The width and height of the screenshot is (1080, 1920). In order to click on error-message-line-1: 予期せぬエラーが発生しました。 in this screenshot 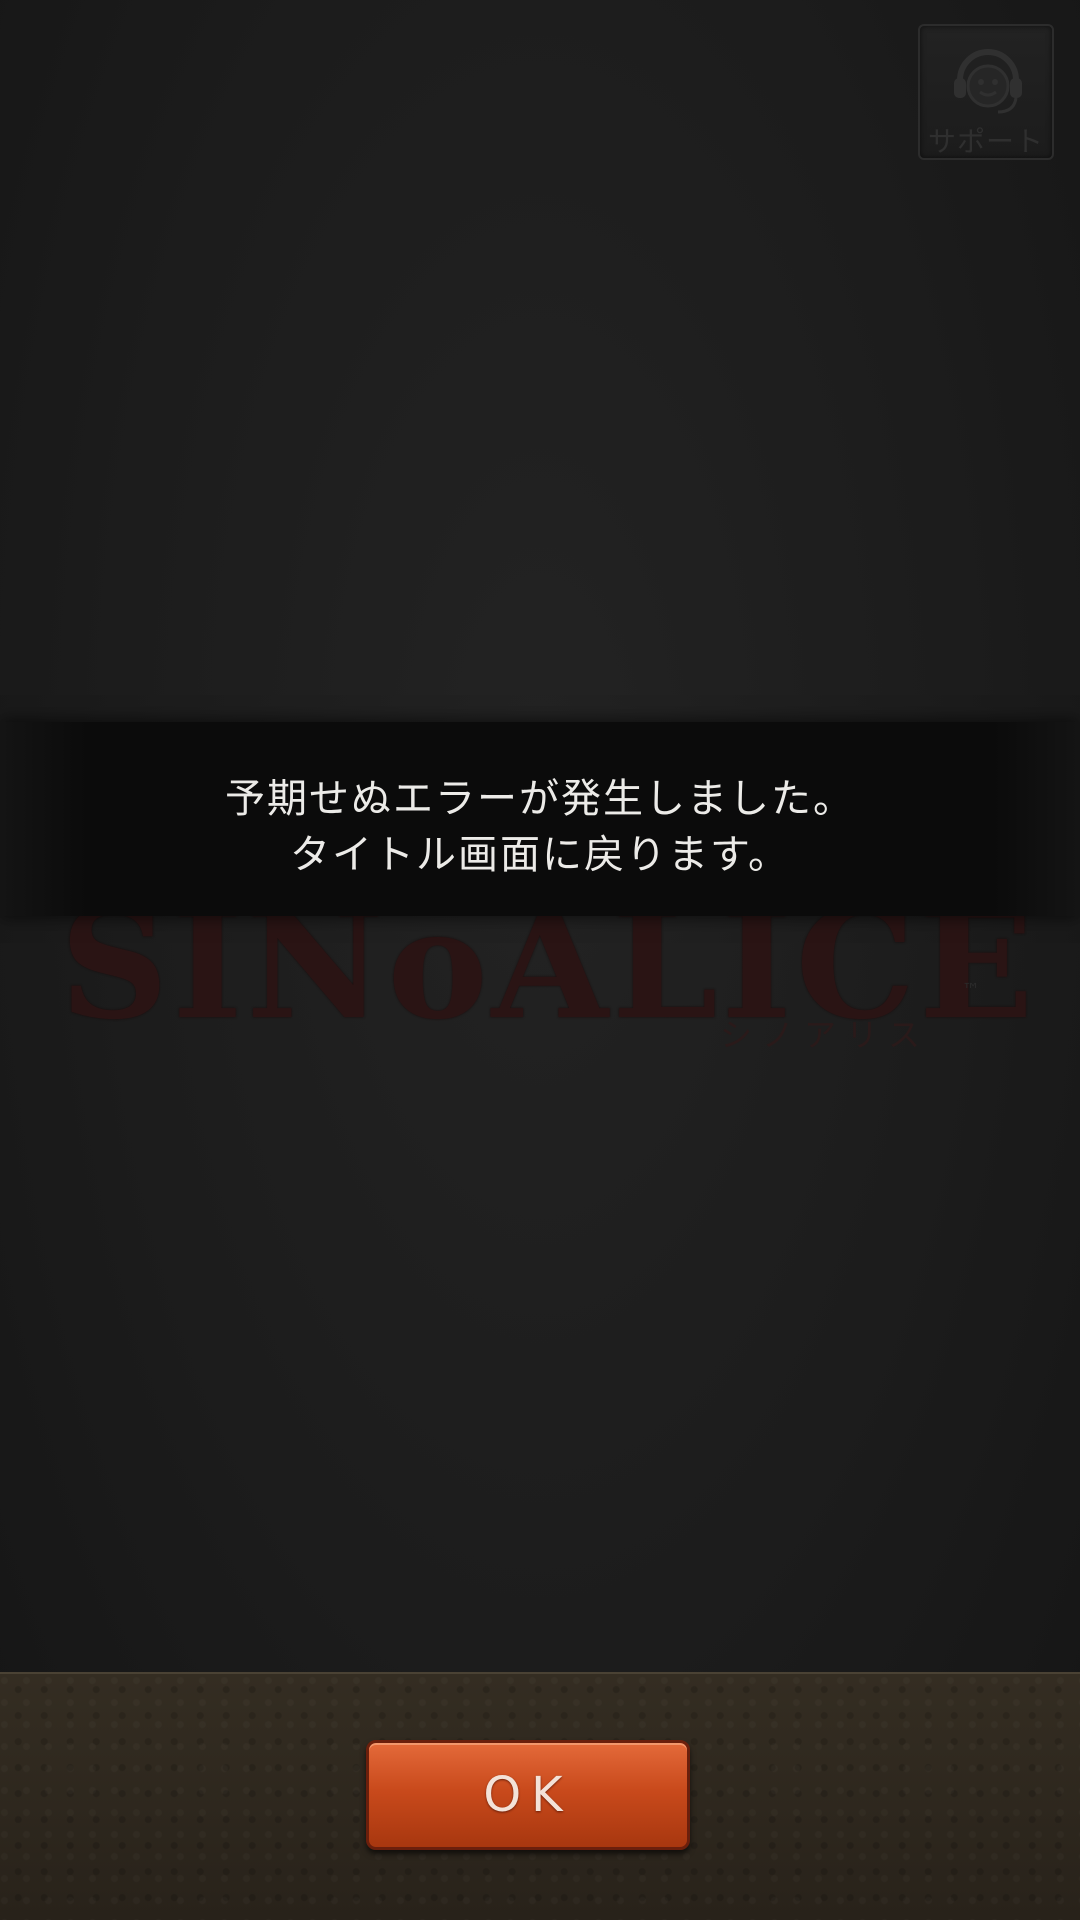, I will do `click(540, 799)`.